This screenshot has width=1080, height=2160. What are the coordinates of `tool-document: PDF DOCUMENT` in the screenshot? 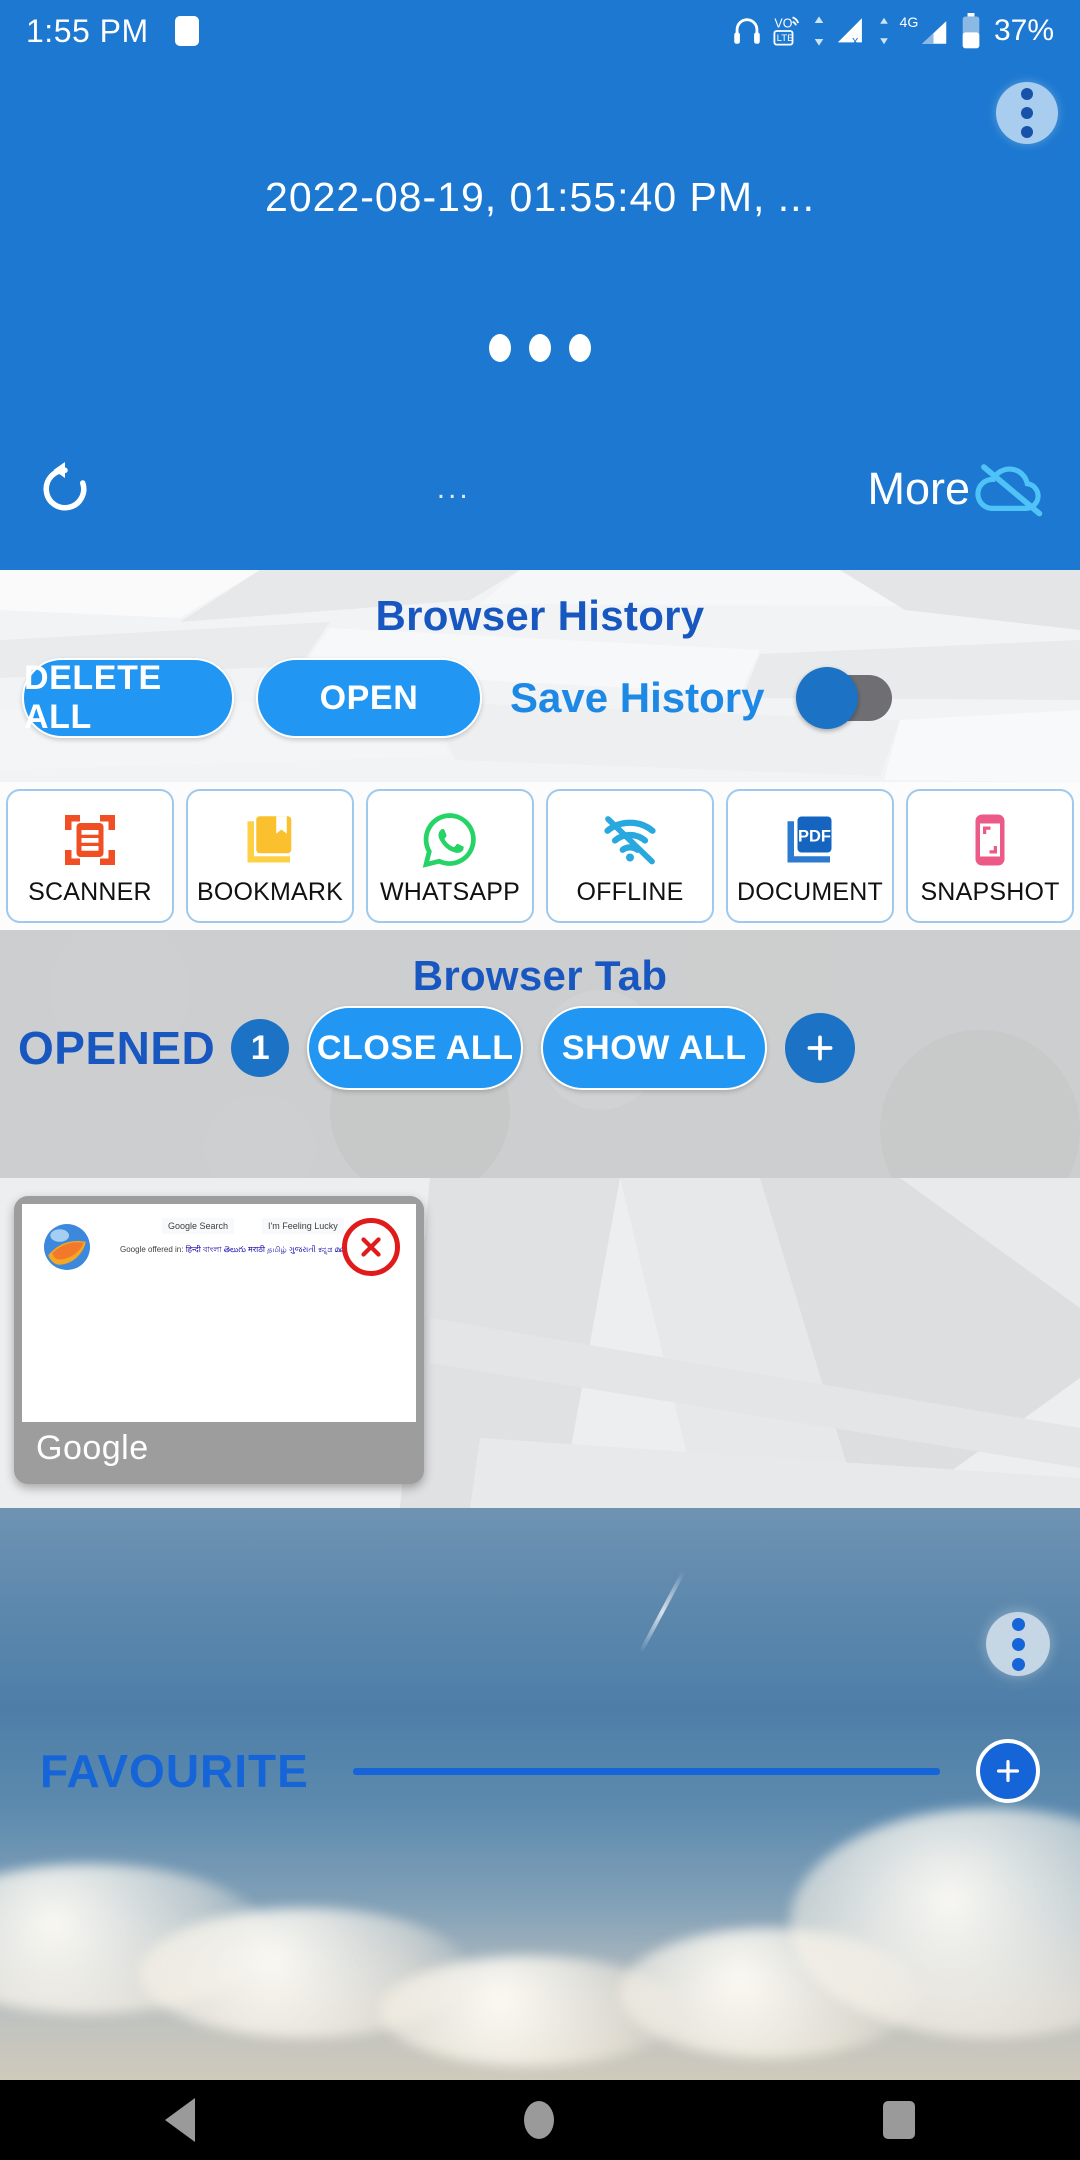 It's located at (810, 856).